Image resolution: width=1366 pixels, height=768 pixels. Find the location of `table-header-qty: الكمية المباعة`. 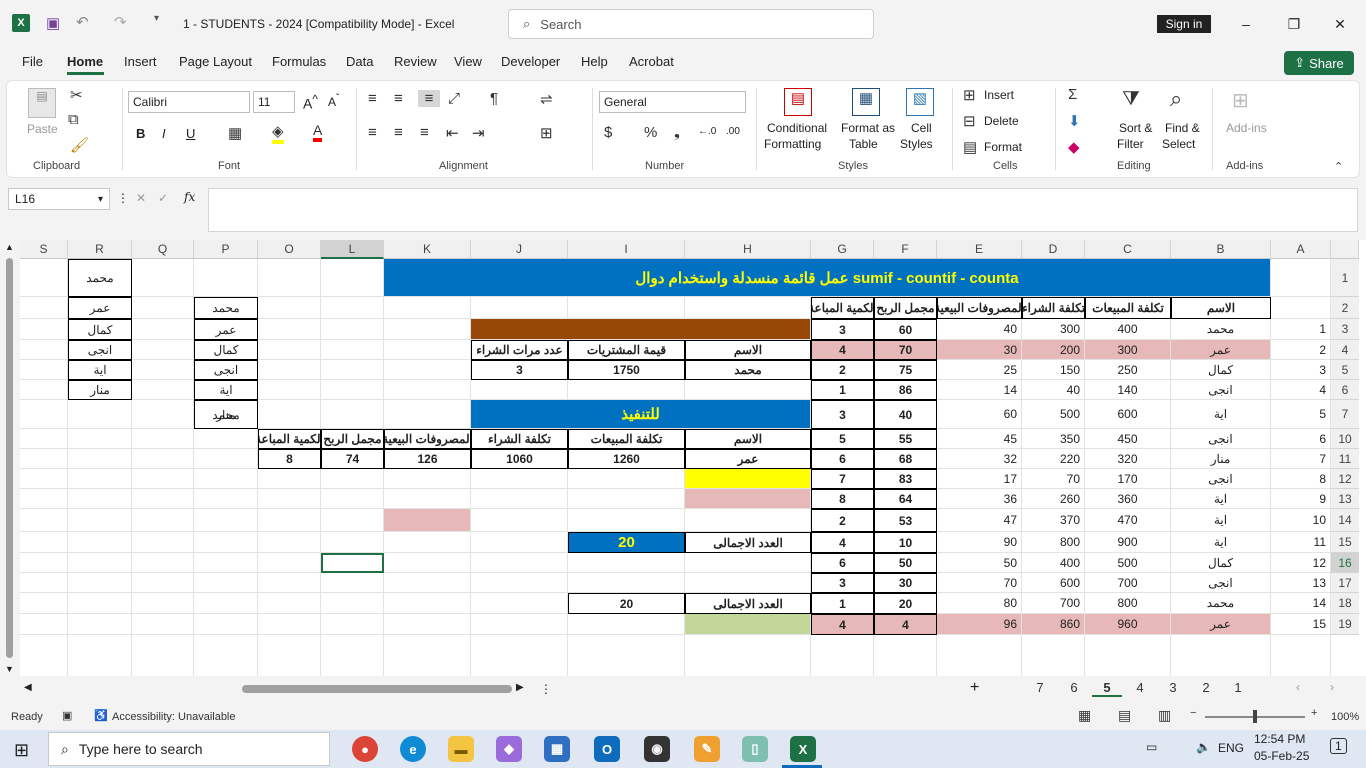

table-header-qty: الكمية المباعة is located at coordinates (842, 308).